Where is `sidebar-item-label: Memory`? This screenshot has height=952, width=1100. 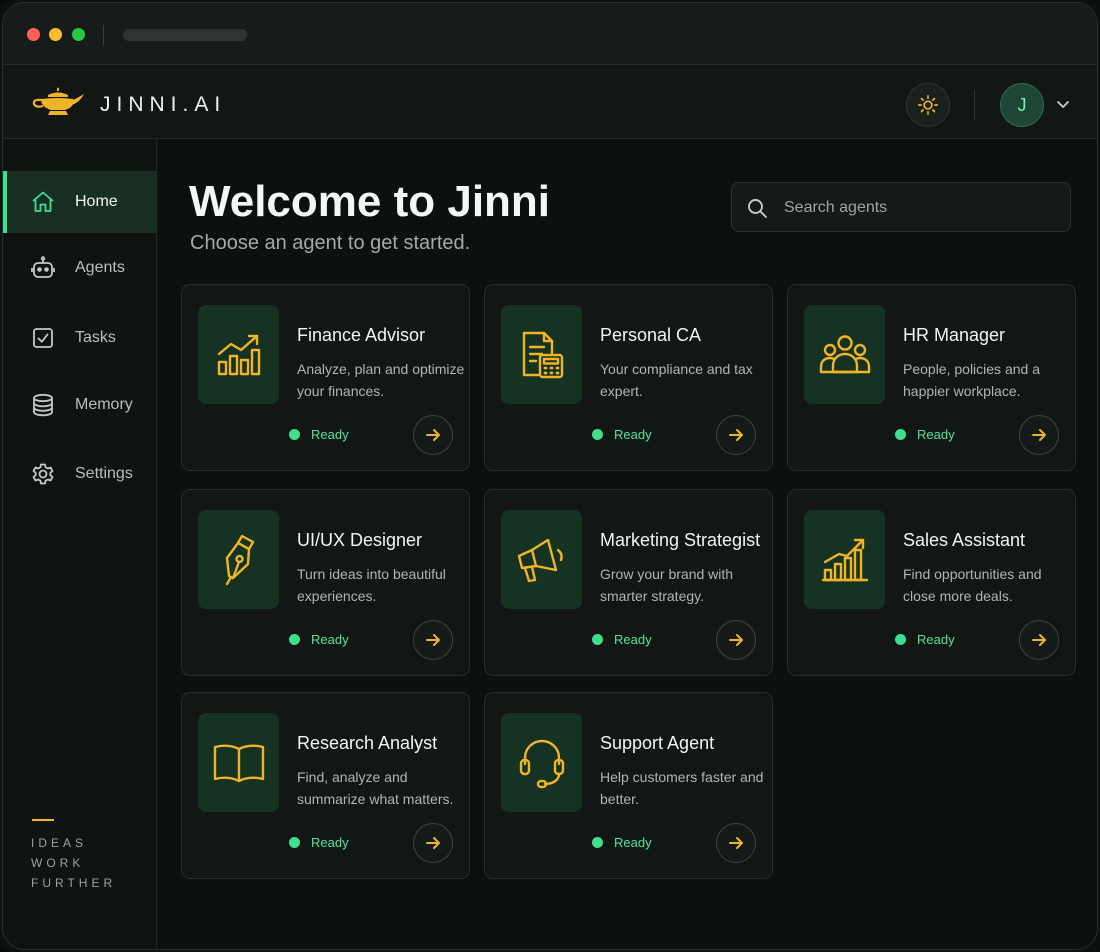
sidebar-item-label: Memory is located at coordinates (104, 404).